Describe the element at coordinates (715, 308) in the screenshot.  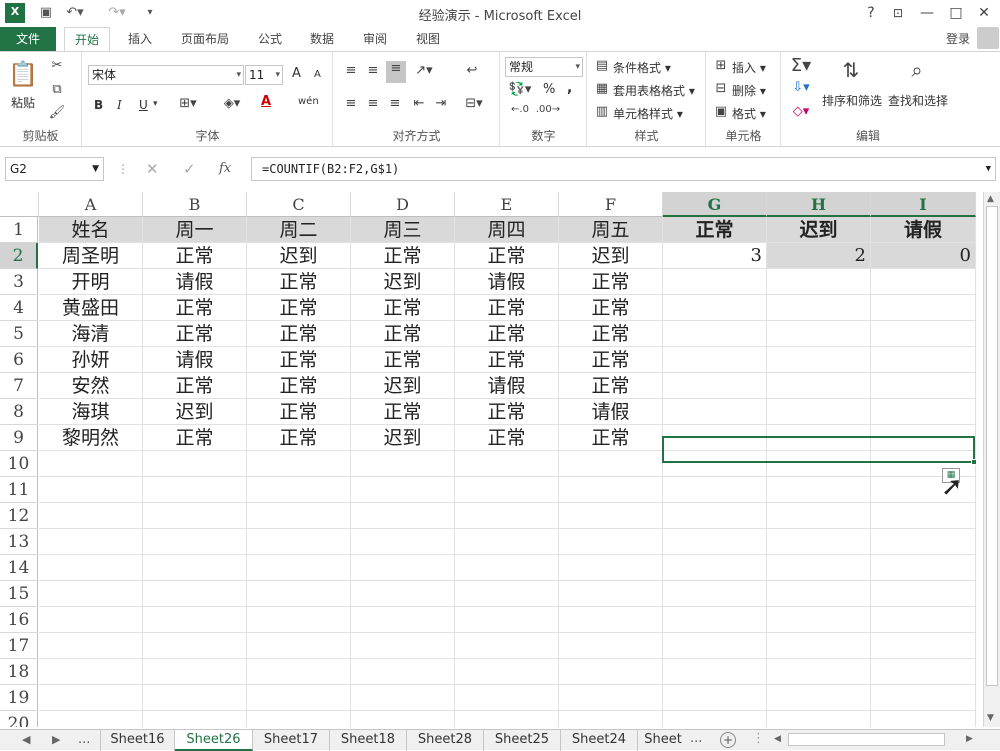
I see `cell-g4` at that location.